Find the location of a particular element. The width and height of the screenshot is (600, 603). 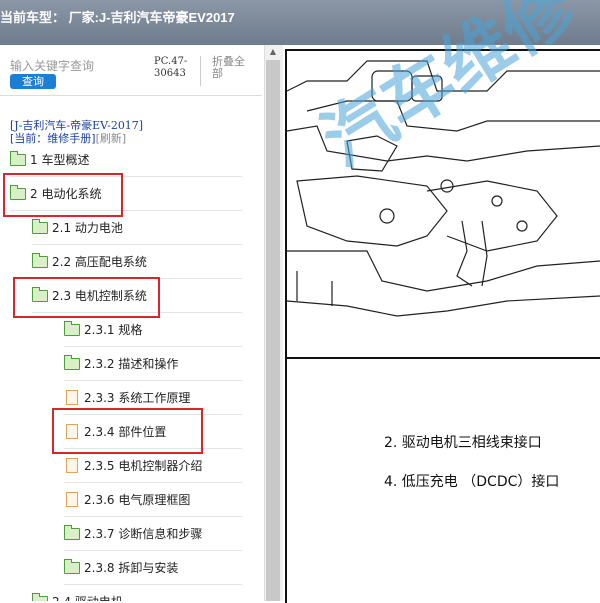

tree-item-label: 2.3.5 电机控制器介绍 is located at coordinates (143, 466).